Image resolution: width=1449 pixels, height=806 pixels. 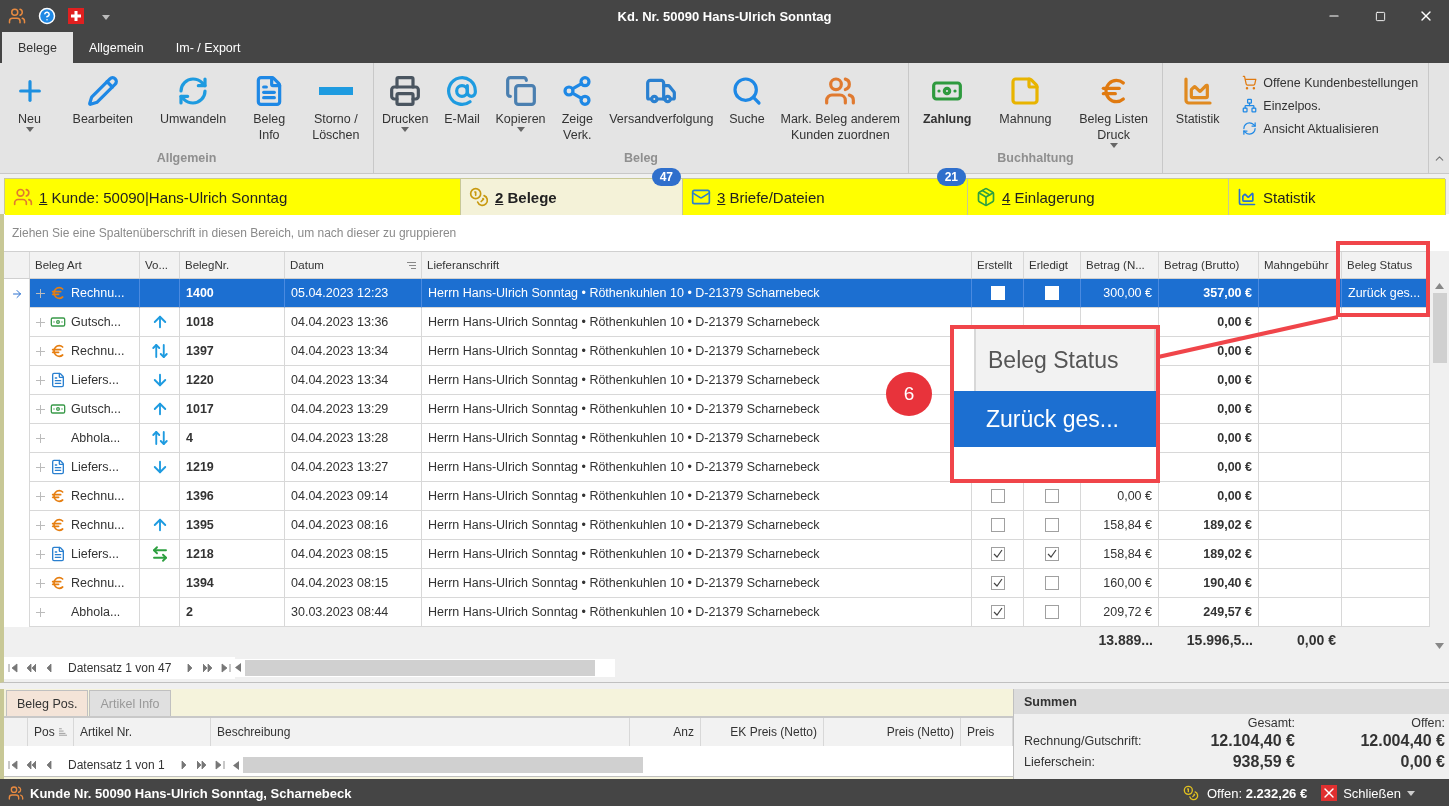 What do you see at coordinates (37, 47) in the screenshot?
I see `ribbon-tab: Belege` at bounding box center [37, 47].